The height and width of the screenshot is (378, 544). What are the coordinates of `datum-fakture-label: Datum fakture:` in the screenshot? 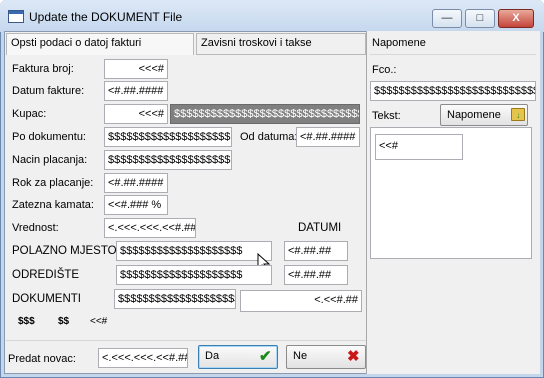 It's located at (48, 91).